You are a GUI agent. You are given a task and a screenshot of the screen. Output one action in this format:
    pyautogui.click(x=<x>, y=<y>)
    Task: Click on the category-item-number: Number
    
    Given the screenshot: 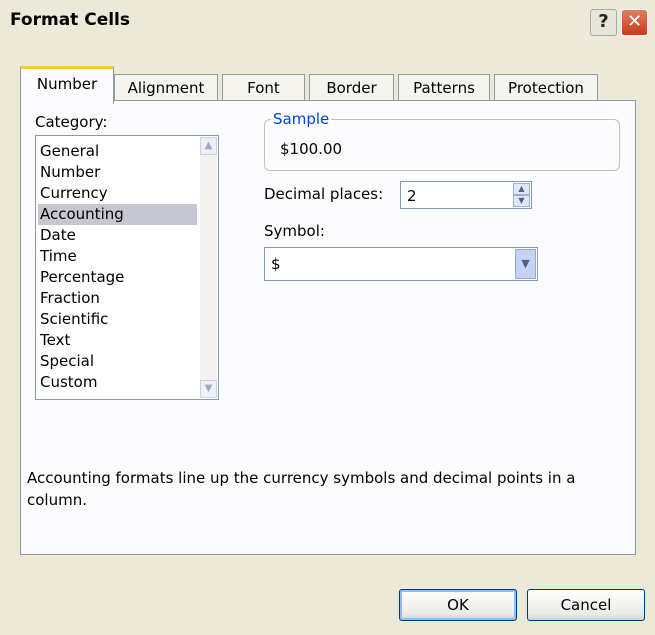 What is the action you would take?
    pyautogui.click(x=70, y=172)
    